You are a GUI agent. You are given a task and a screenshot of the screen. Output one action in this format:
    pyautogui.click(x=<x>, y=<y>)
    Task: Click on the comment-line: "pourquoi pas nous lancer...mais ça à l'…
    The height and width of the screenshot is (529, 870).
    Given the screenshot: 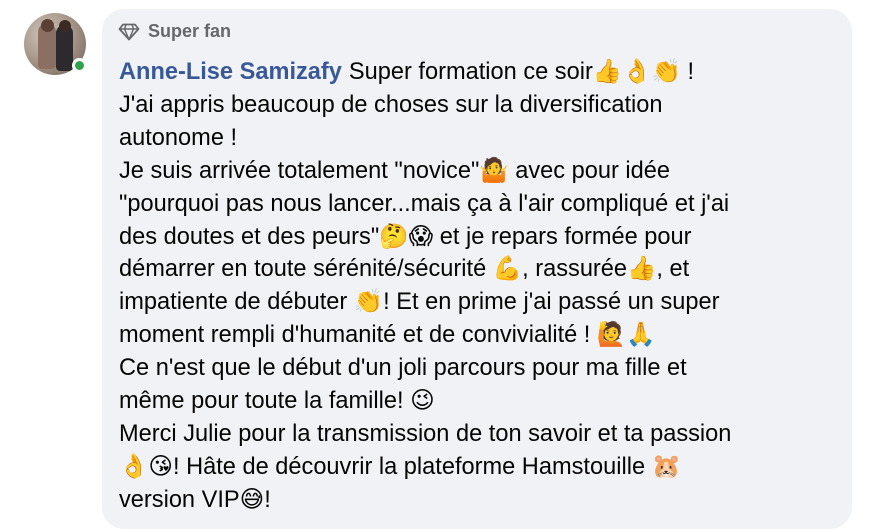 What is the action you would take?
    pyautogui.click(x=424, y=203)
    